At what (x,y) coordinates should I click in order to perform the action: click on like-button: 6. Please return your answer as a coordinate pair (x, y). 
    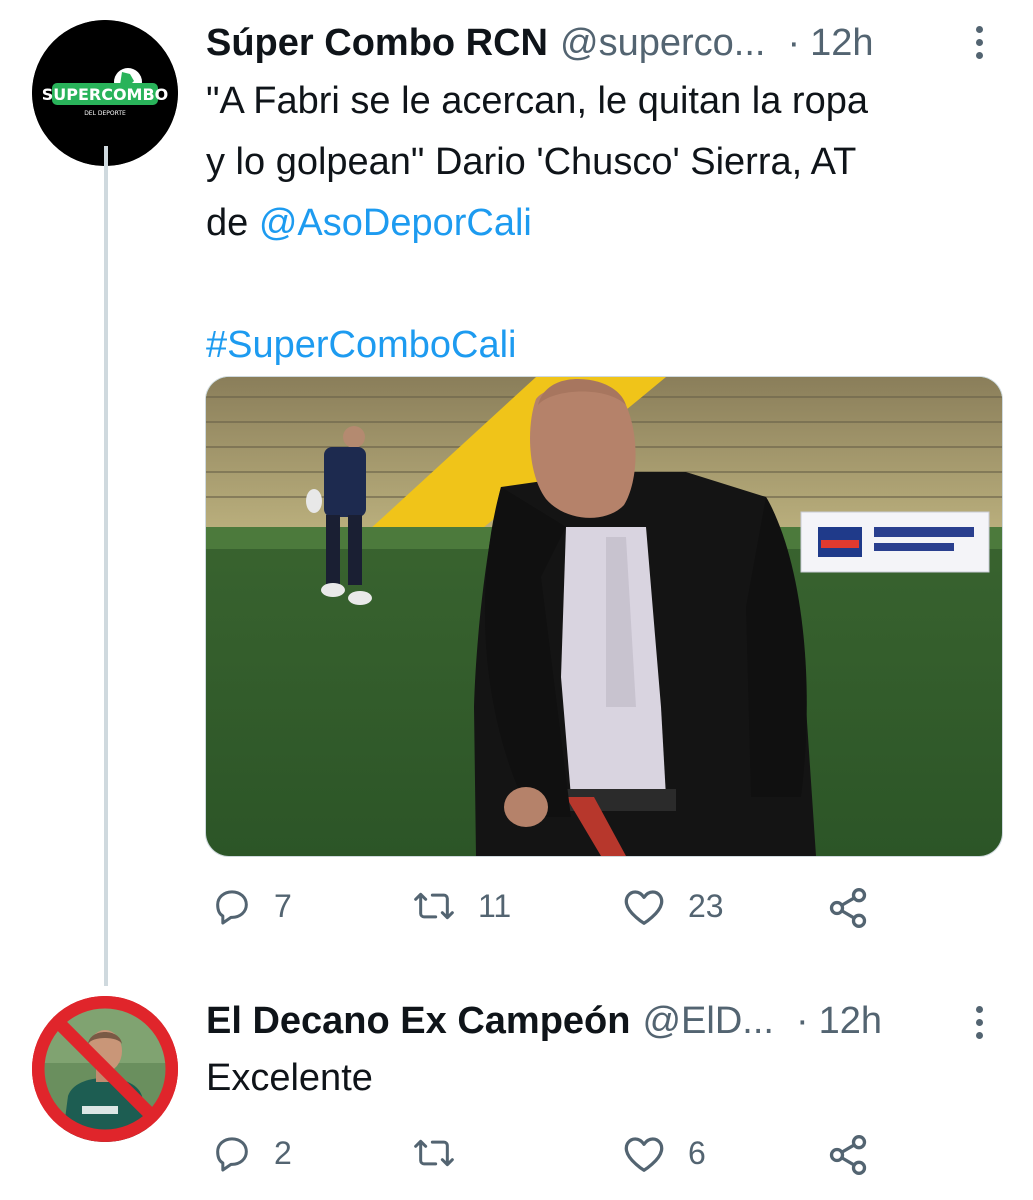
    Looking at the image, I should click on (664, 1153).